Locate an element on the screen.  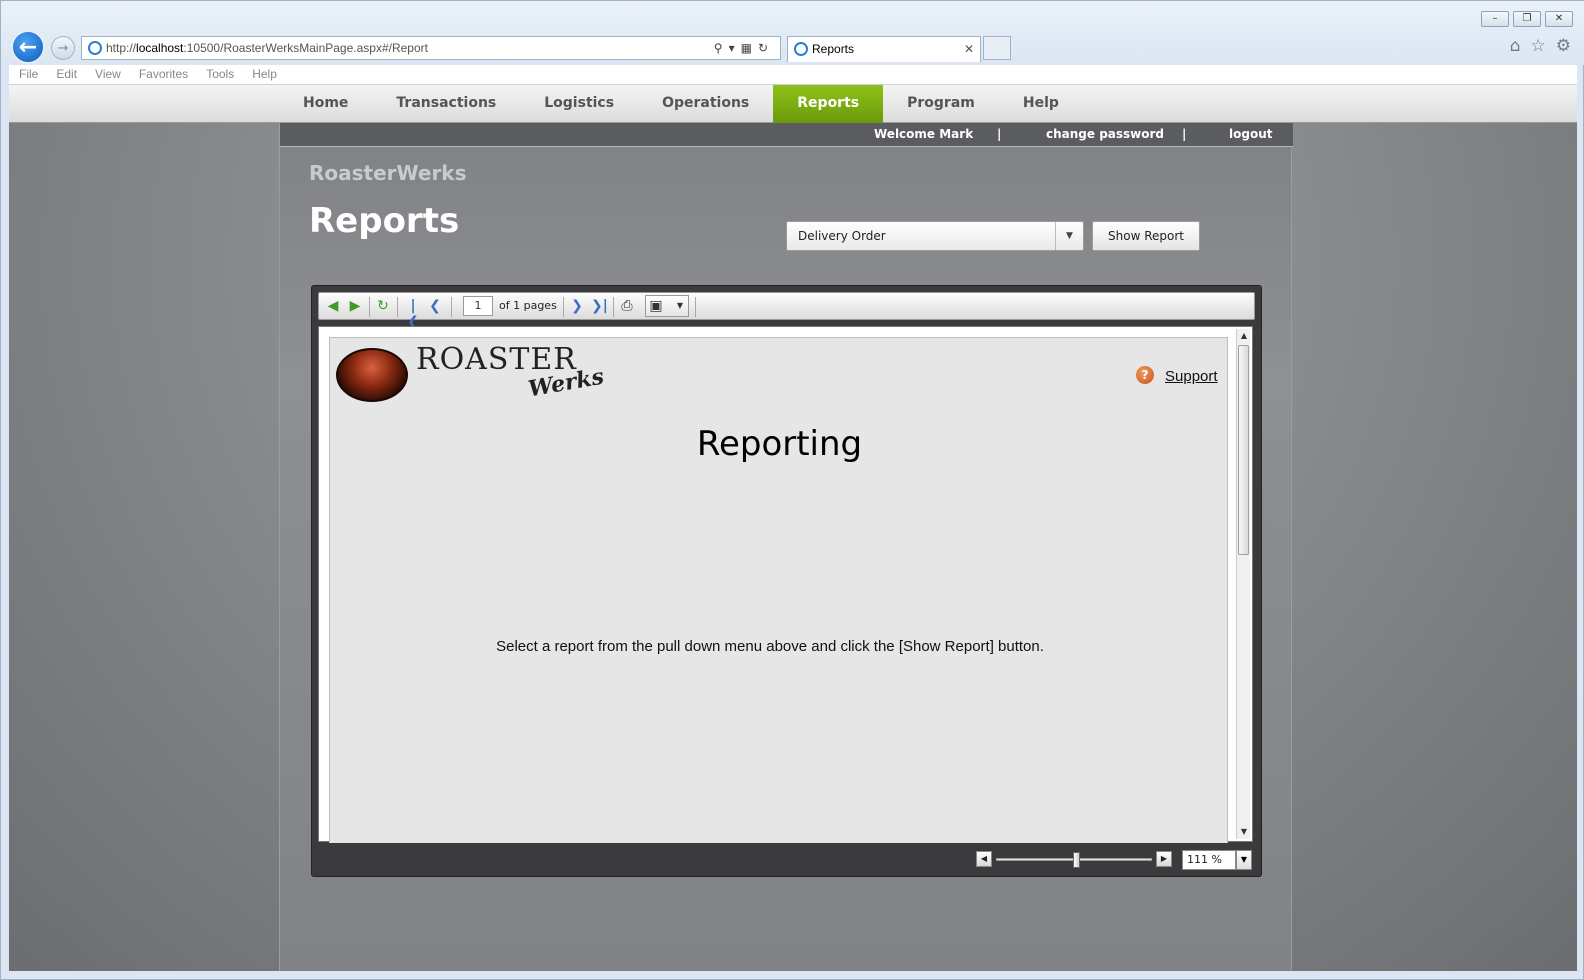
report-toolbar: ◀ ▶ ↻ |❮ ❮ 1 of 1 pages ❯ ❯| ⎙ ▣ ▼ is located at coordinates (786, 311).